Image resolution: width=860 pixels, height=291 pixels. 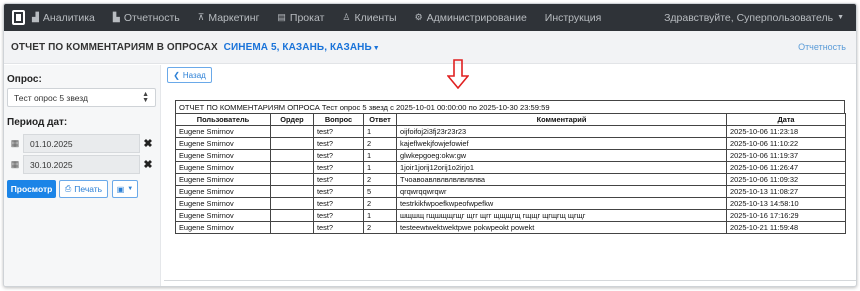 I want to click on table-cell: testeewtwektwektpwe pokwpeokt powekt, so click(x=561, y=227).